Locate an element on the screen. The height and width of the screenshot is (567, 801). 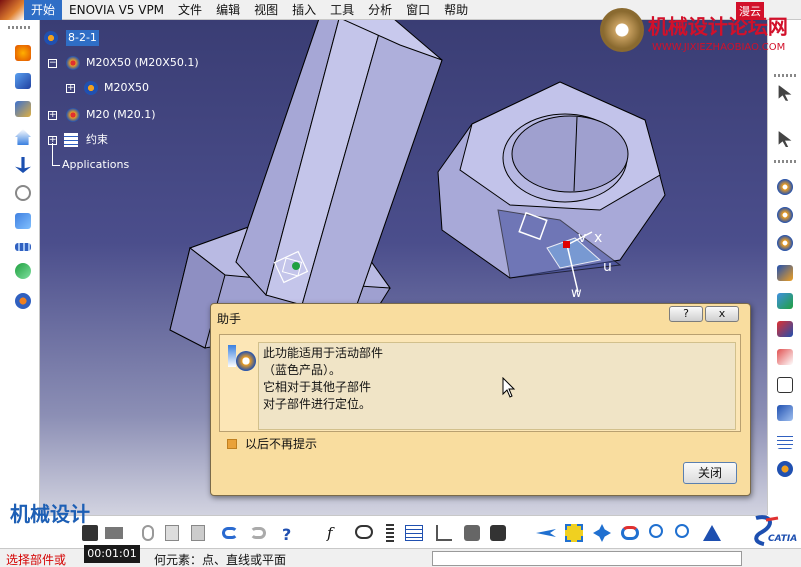
formula-icon: f is located at coordinates (336, 533).